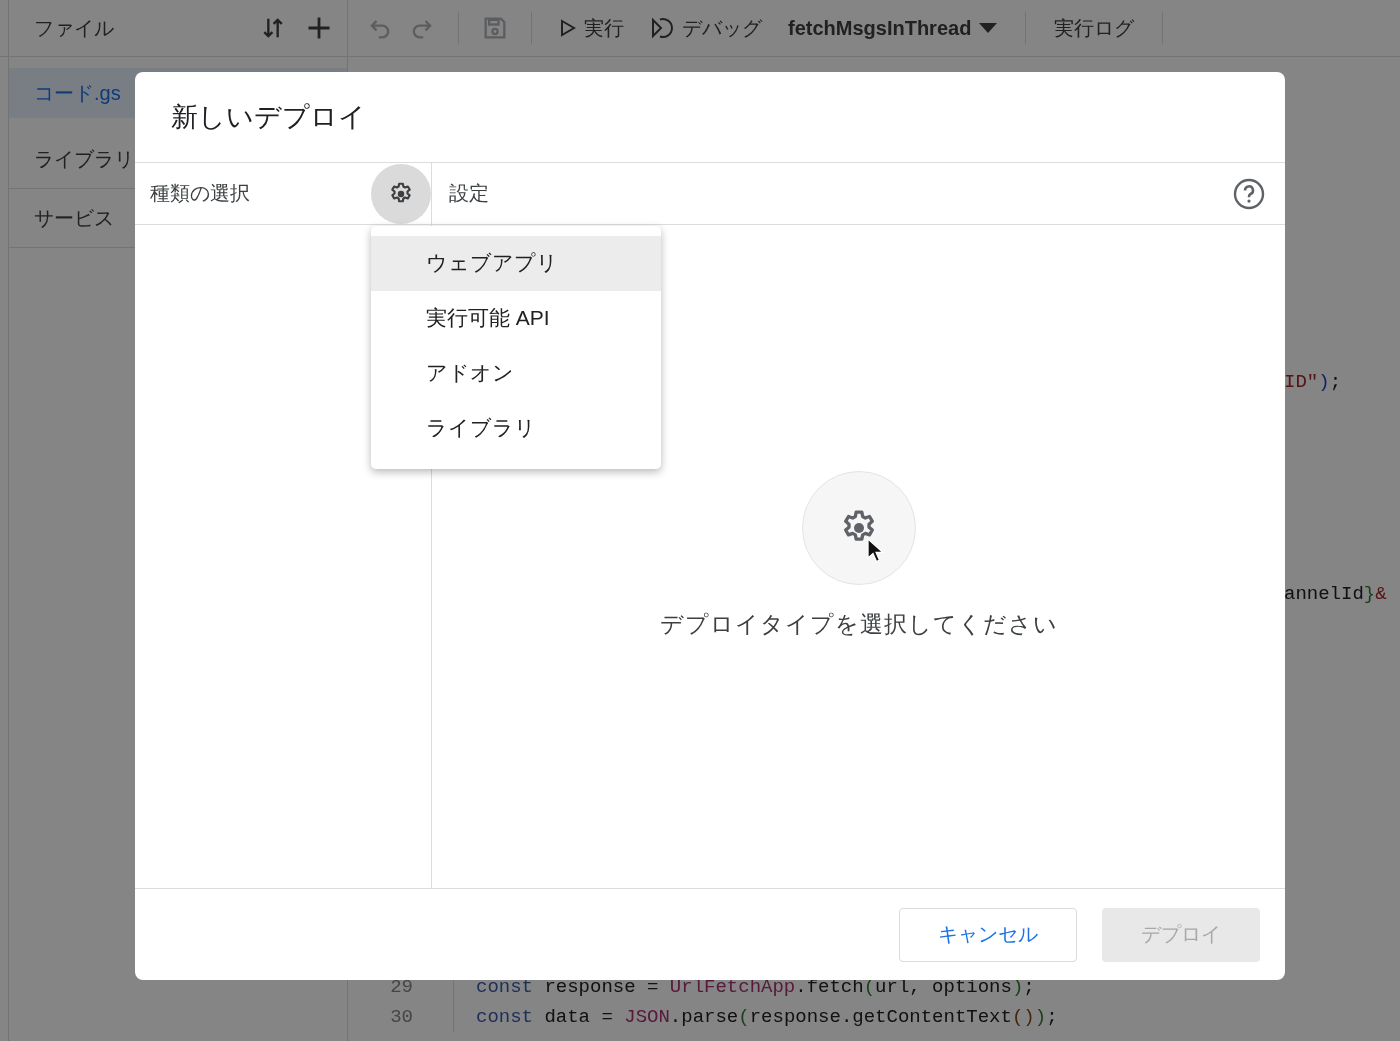 The height and width of the screenshot is (1041, 1400). Describe the element at coordinates (200, 193) in the screenshot. I see `type-heading: 種類の選択` at that location.